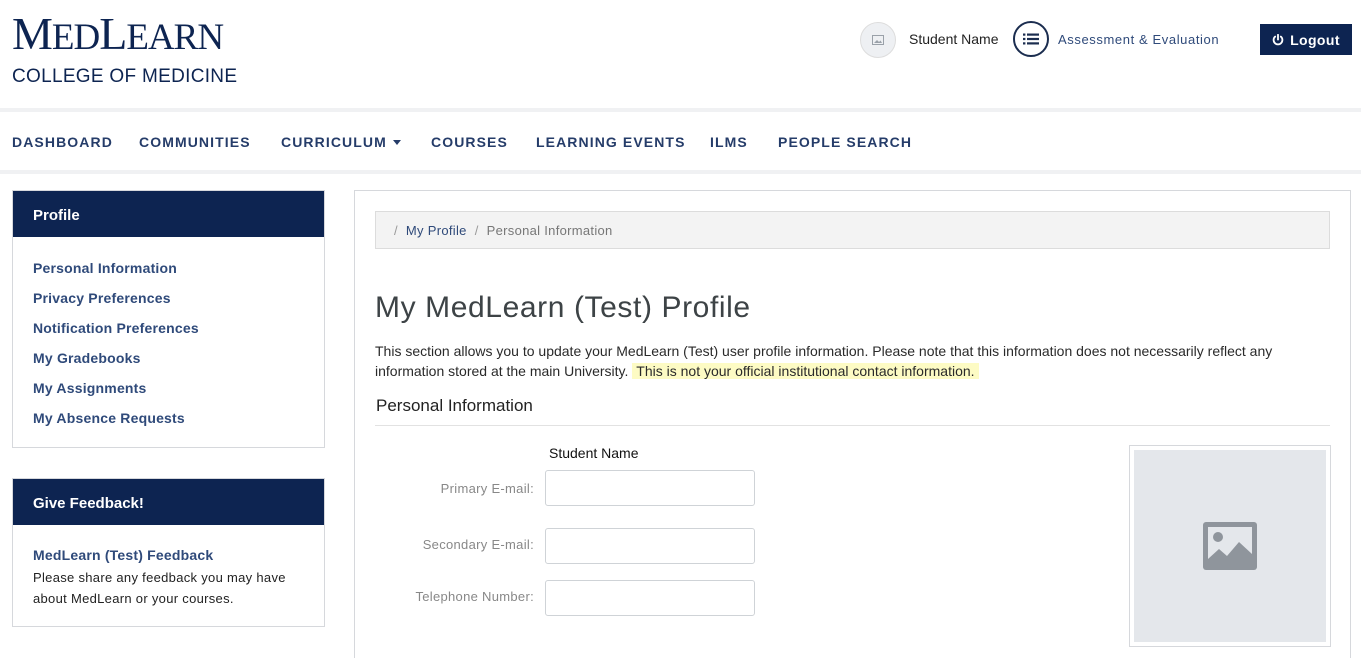  Describe the element at coordinates (650, 598) in the screenshot. I see `telephone-field` at that location.